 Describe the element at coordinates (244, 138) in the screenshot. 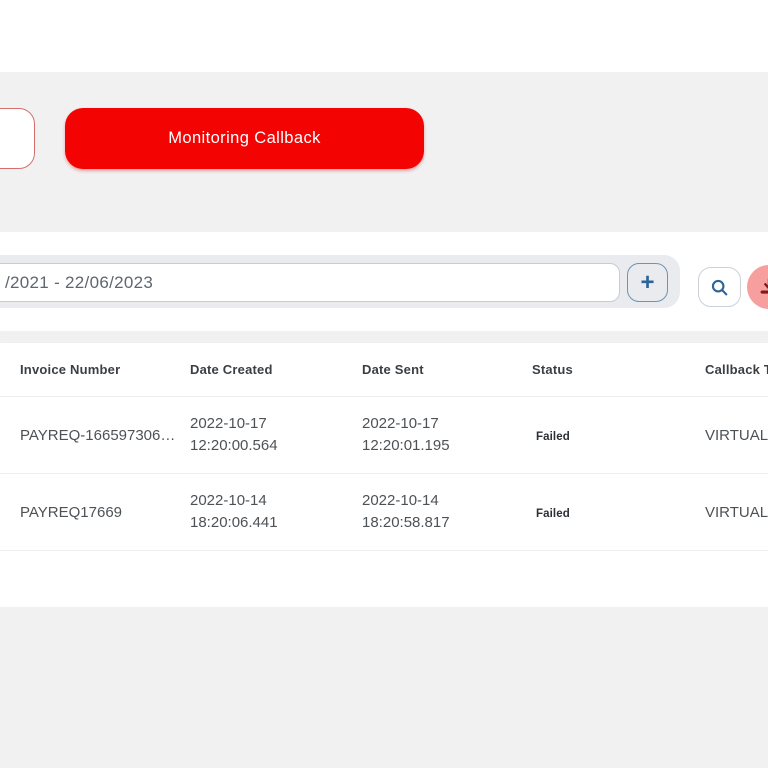

I see `monitoring-callback-button: Monitoring Callback` at that location.